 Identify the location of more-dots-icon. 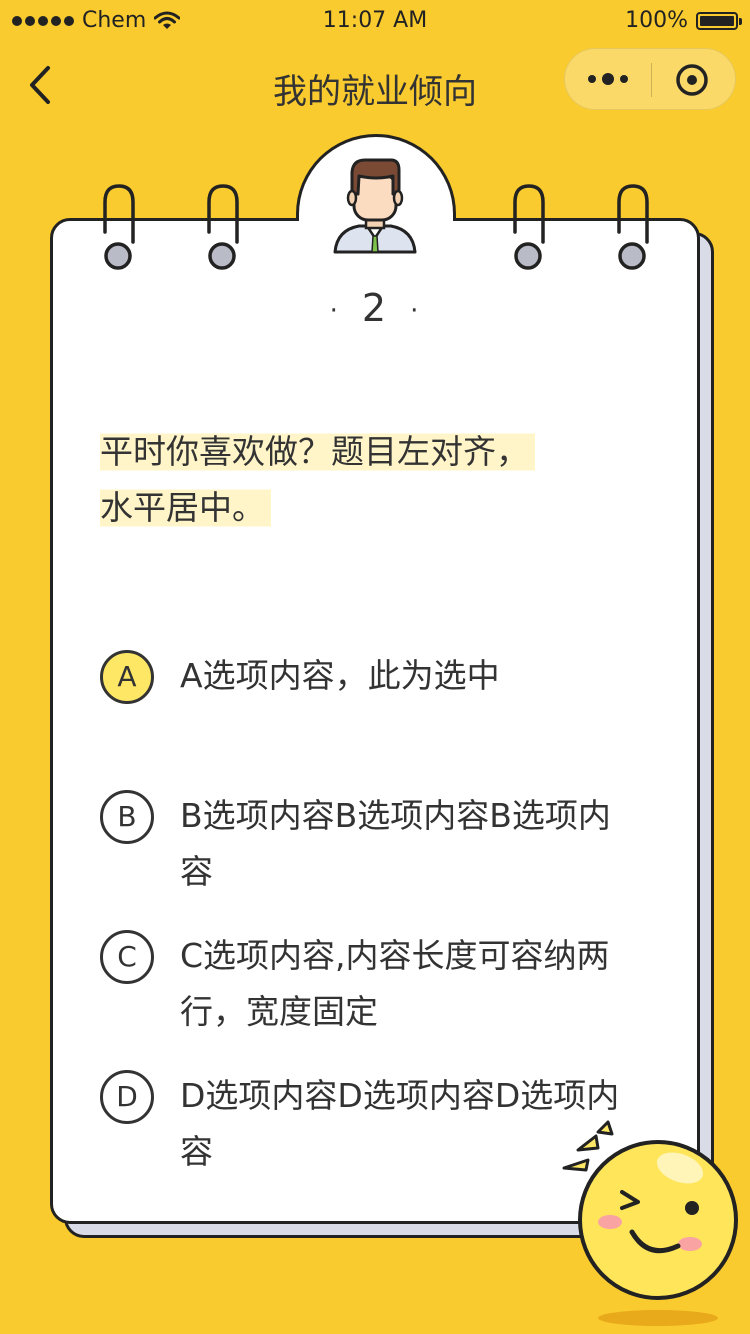
(608, 79).